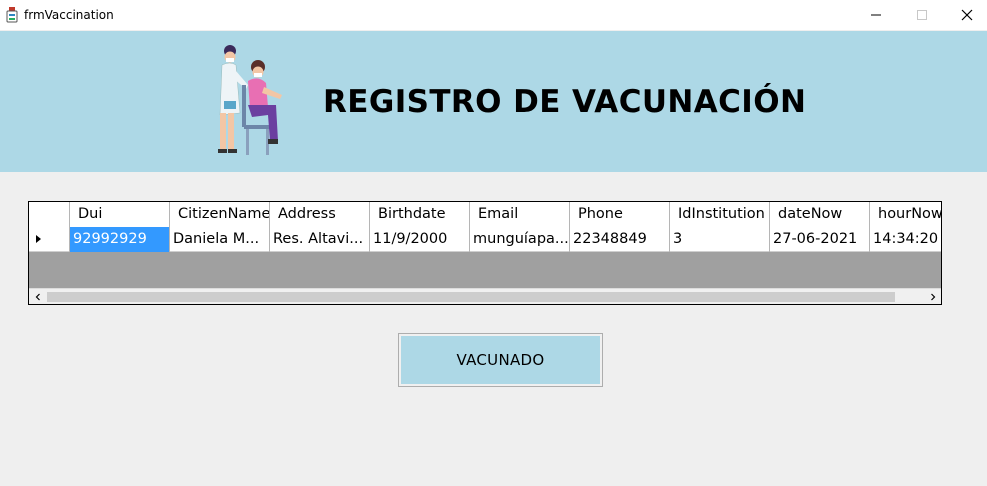 This screenshot has width=987, height=486. I want to click on horizontal-scrollbar, so click(485, 296).